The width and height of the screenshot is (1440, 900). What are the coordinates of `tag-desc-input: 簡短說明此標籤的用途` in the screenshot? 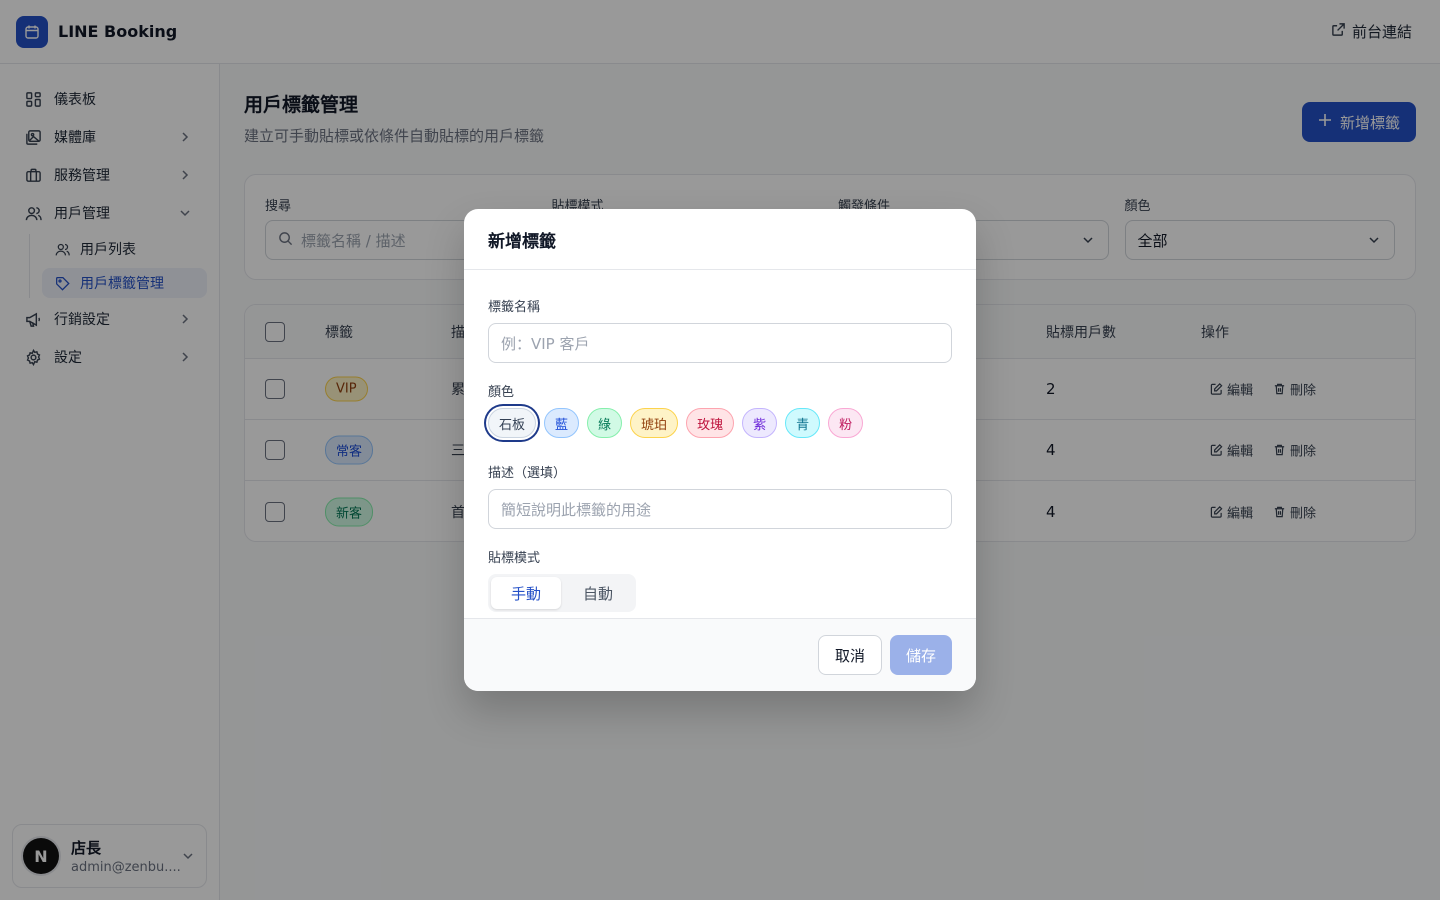 It's located at (720, 509).